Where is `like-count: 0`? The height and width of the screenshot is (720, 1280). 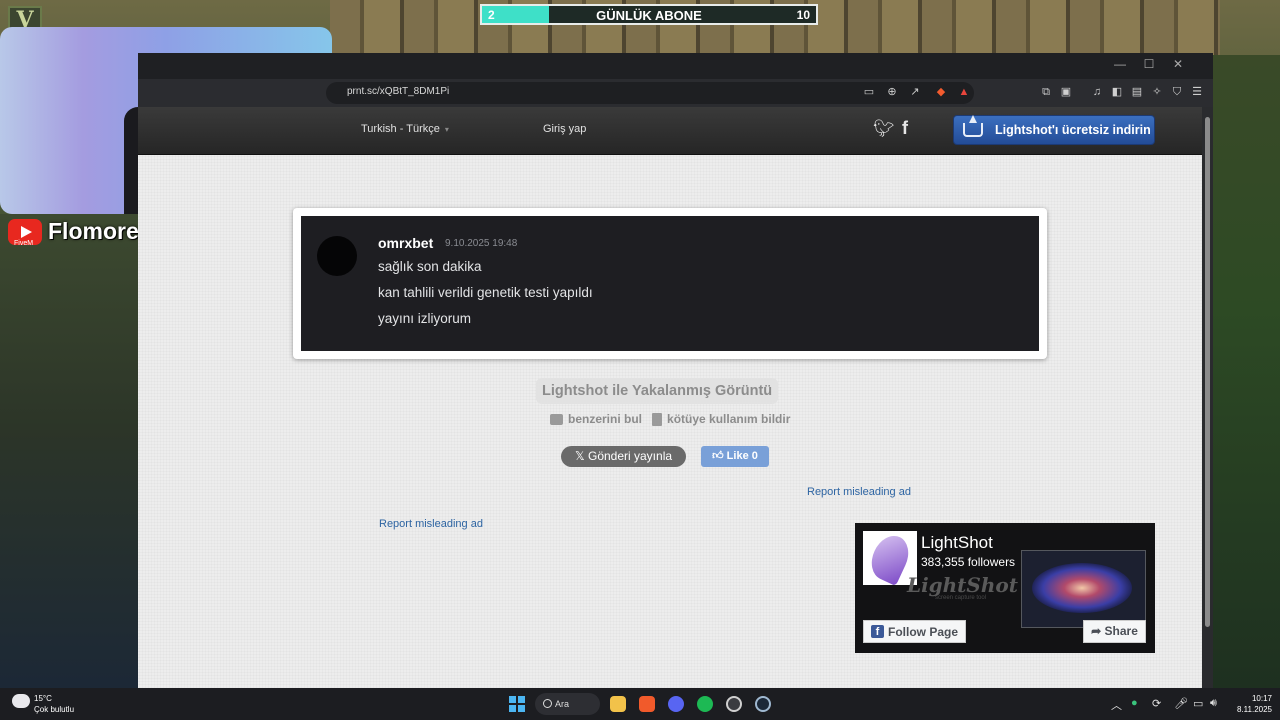 like-count: 0 is located at coordinates (754, 456).